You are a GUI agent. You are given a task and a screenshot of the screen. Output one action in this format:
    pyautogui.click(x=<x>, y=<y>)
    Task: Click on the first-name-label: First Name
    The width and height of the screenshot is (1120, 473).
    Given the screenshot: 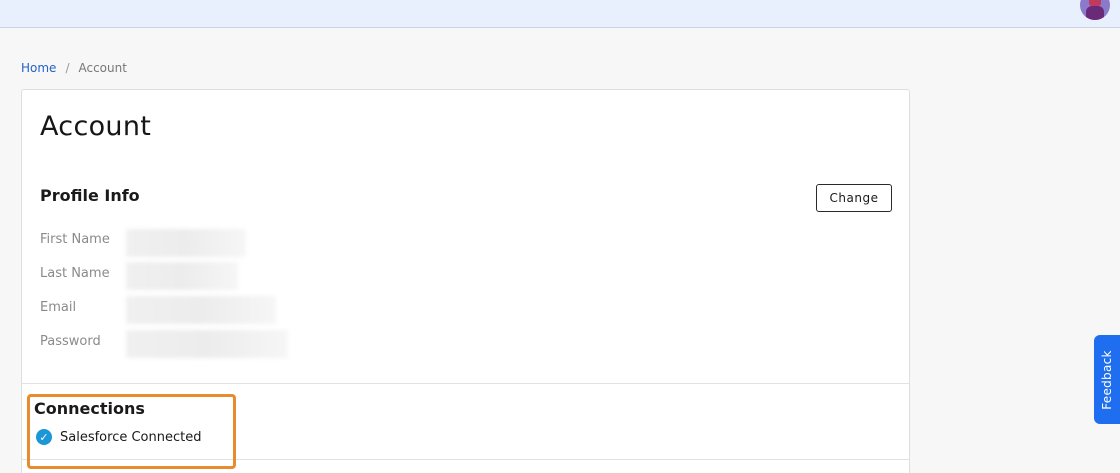 What is the action you would take?
    pyautogui.click(x=75, y=239)
    